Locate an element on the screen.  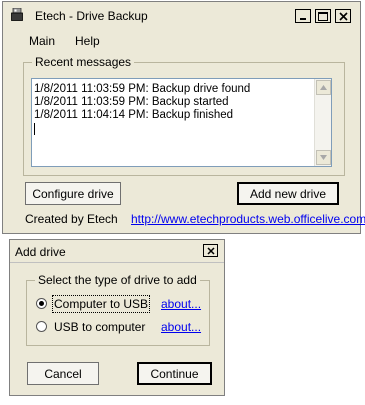
arrow-up-icon is located at coordinates (323, 87).